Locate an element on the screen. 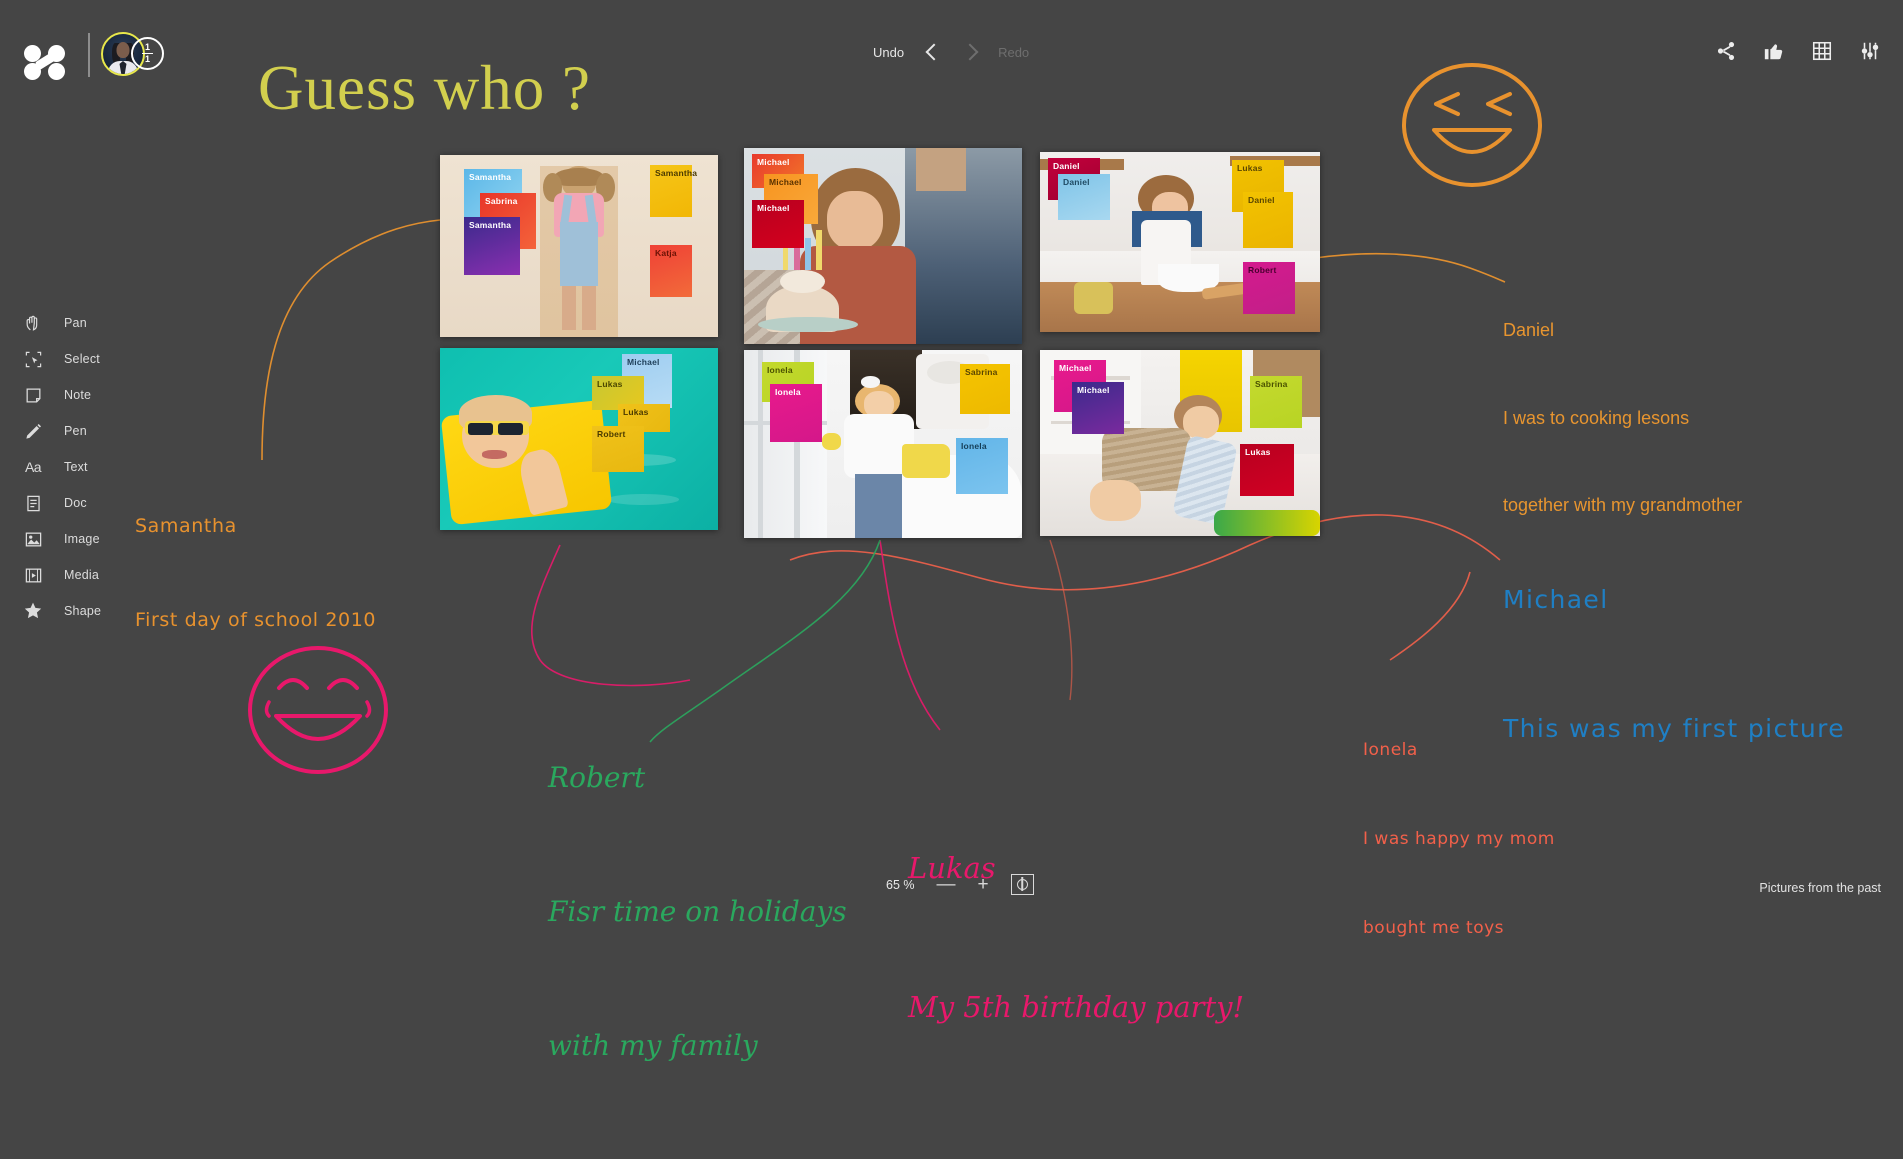  top-right-actions is located at coordinates (1798, 51).